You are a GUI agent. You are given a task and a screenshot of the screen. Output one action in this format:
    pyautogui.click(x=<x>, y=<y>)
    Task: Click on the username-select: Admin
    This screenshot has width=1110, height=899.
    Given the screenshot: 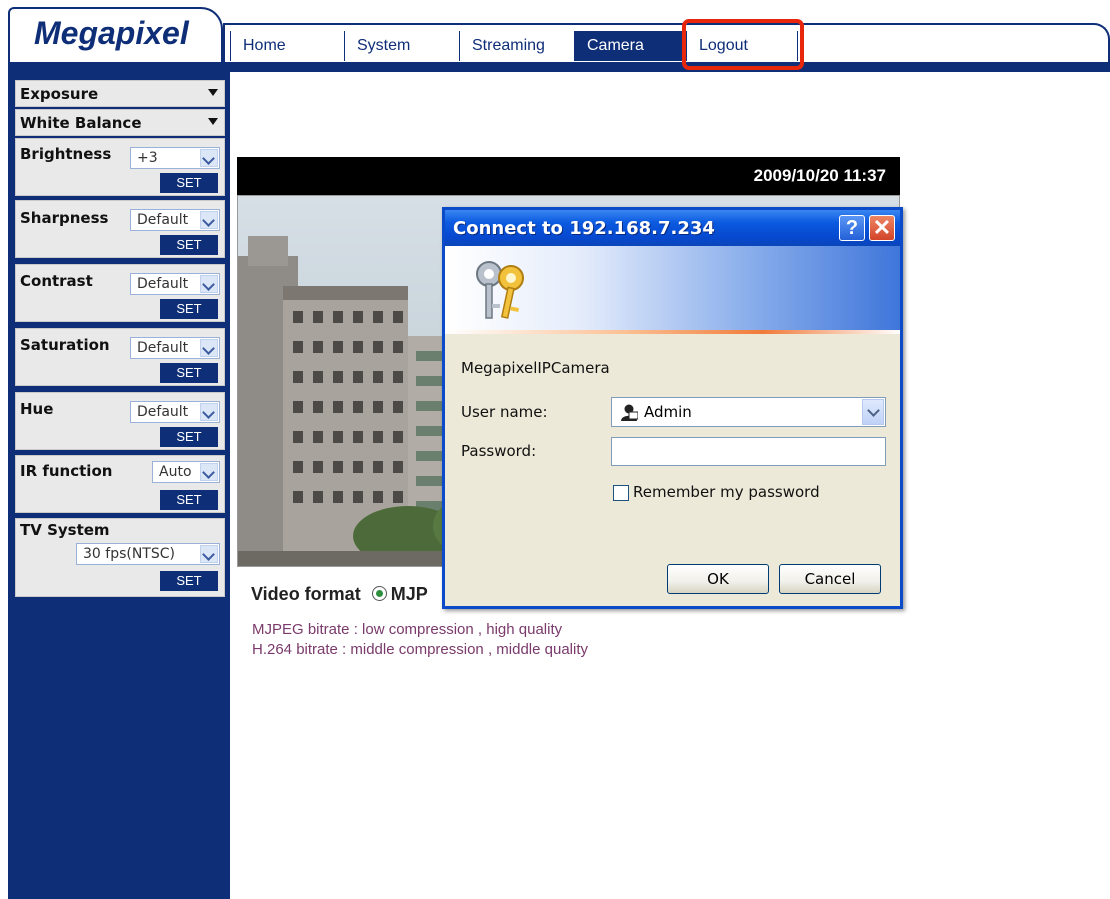 What is the action you would take?
    pyautogui.click(x=748, y=412)
    